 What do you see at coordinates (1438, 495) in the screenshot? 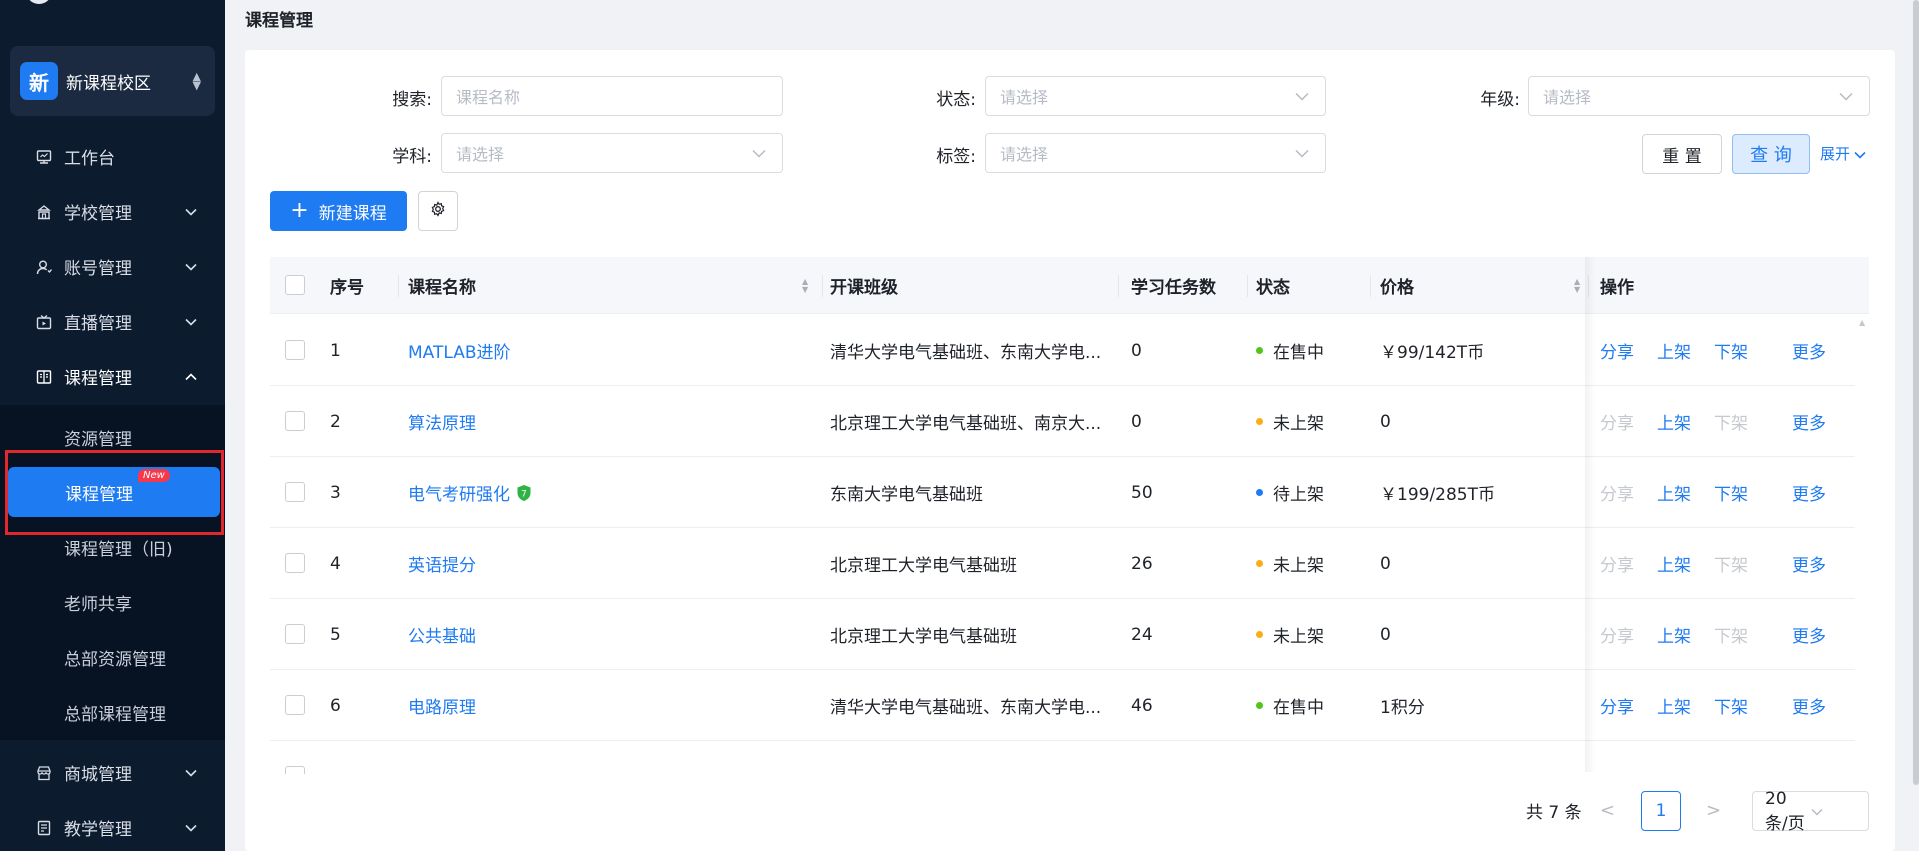
I see `row-price: ￥199/285T币` at bounding box center [1438, 495].